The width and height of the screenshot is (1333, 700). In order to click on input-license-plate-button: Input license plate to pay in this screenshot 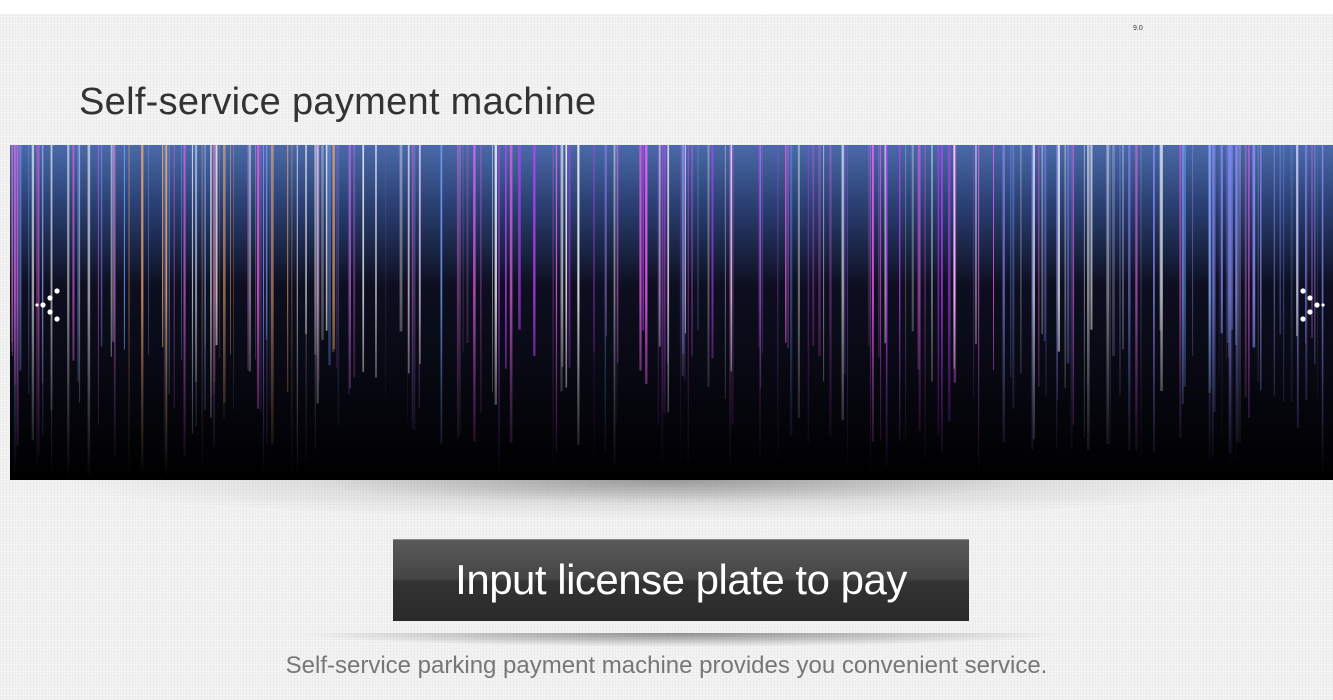, I will do `click(681, 580)`.